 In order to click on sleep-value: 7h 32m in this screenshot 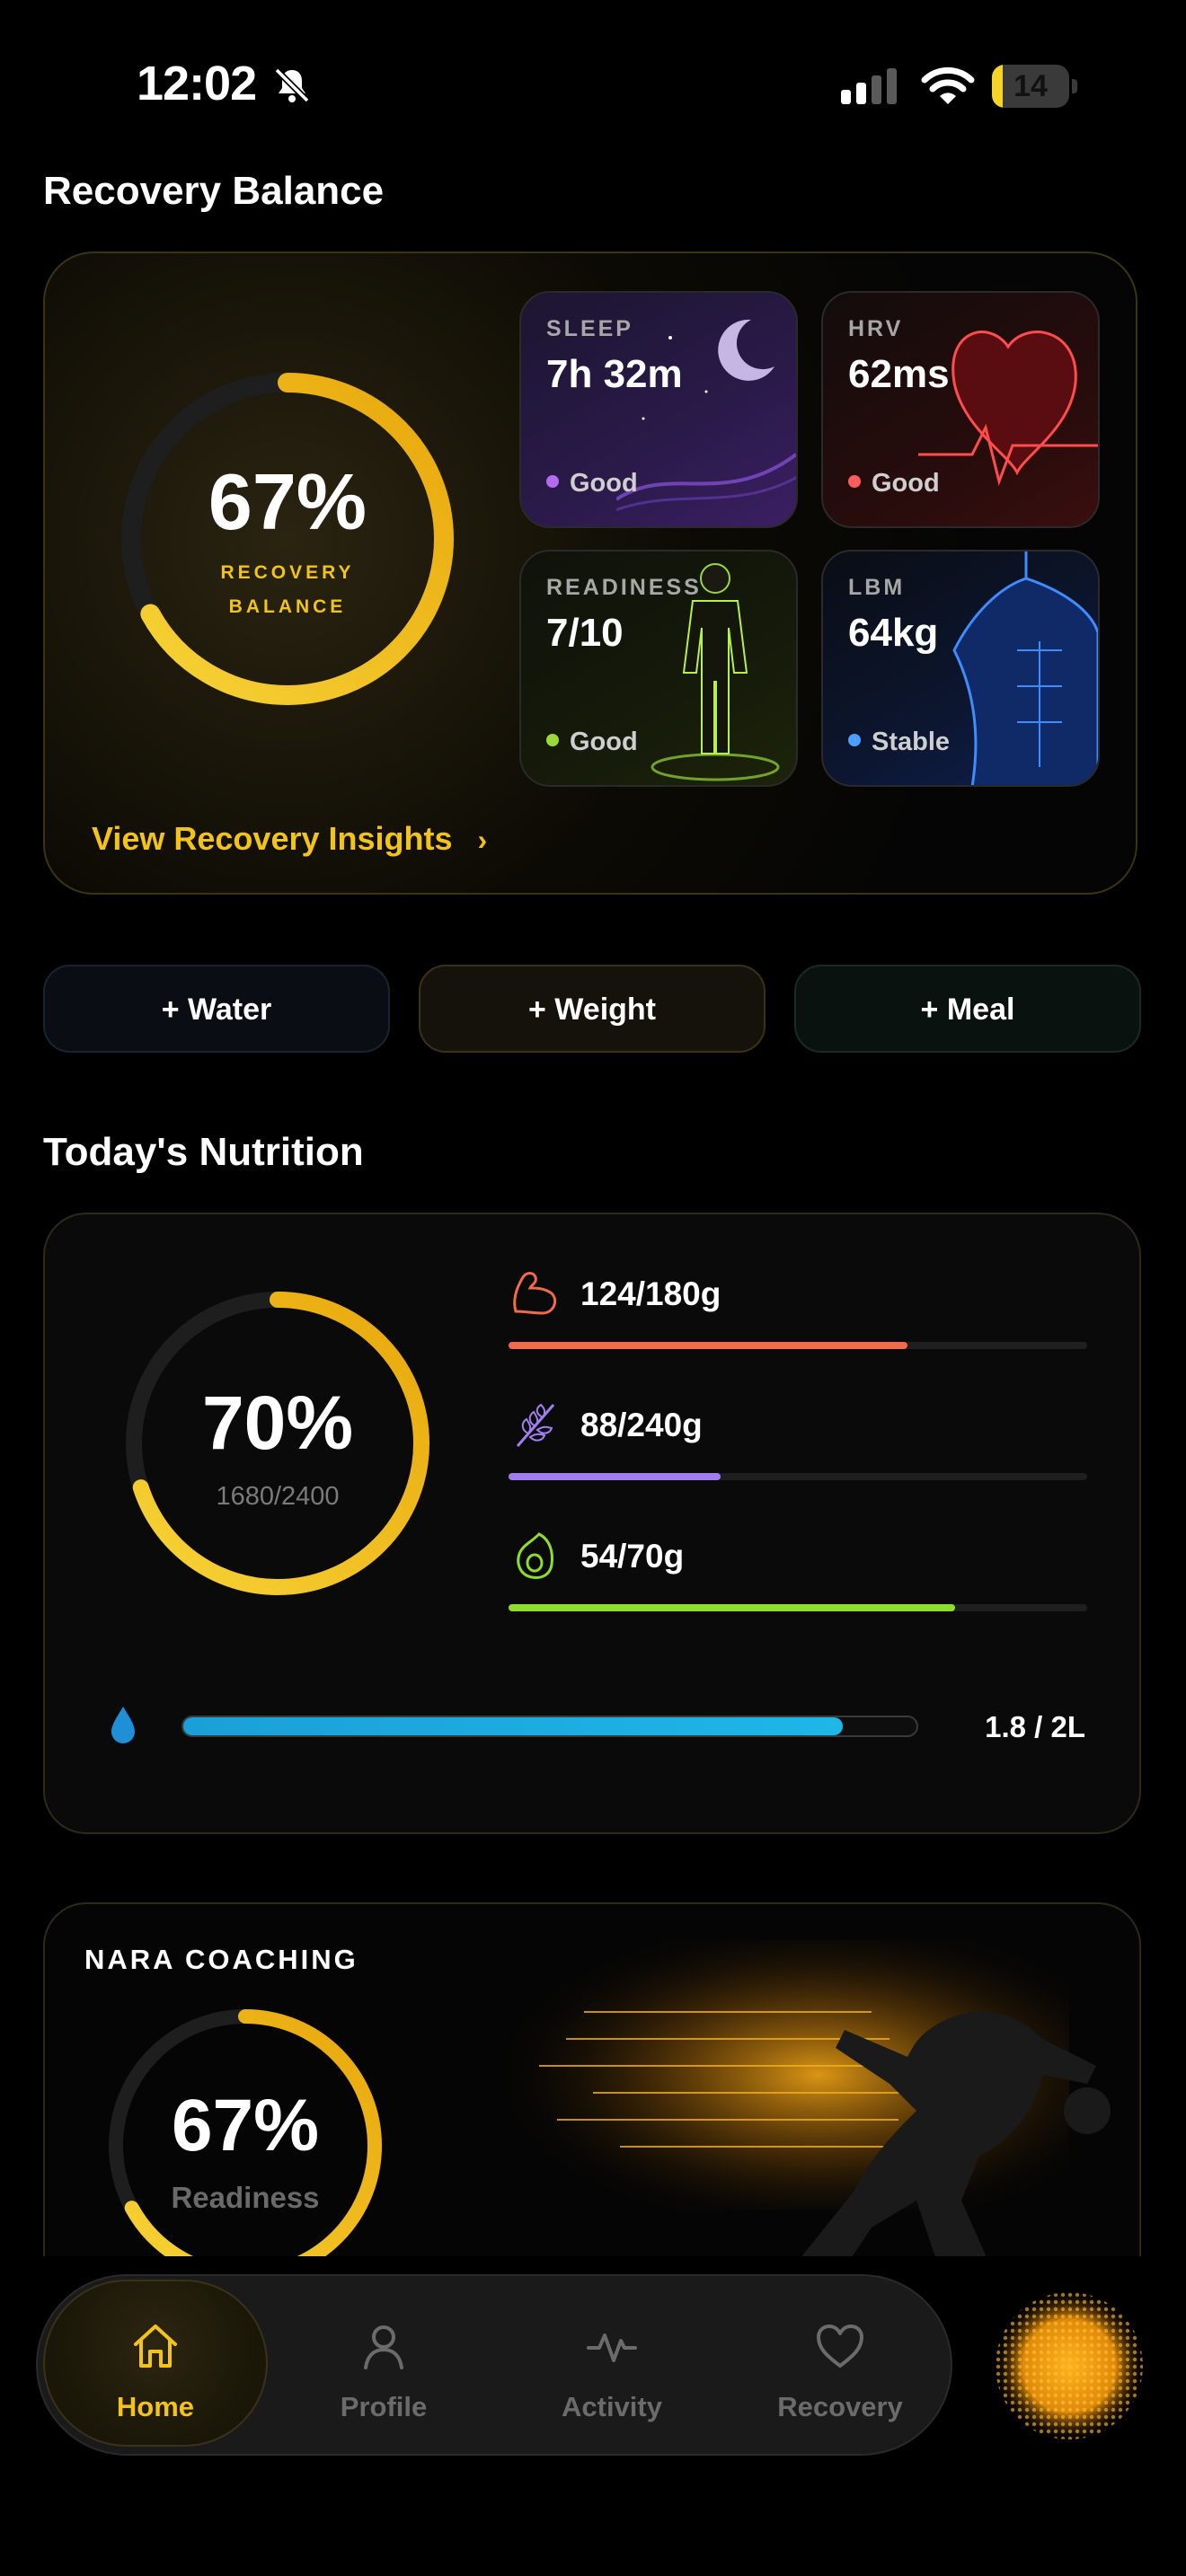, I will do `click(614, 374)`.